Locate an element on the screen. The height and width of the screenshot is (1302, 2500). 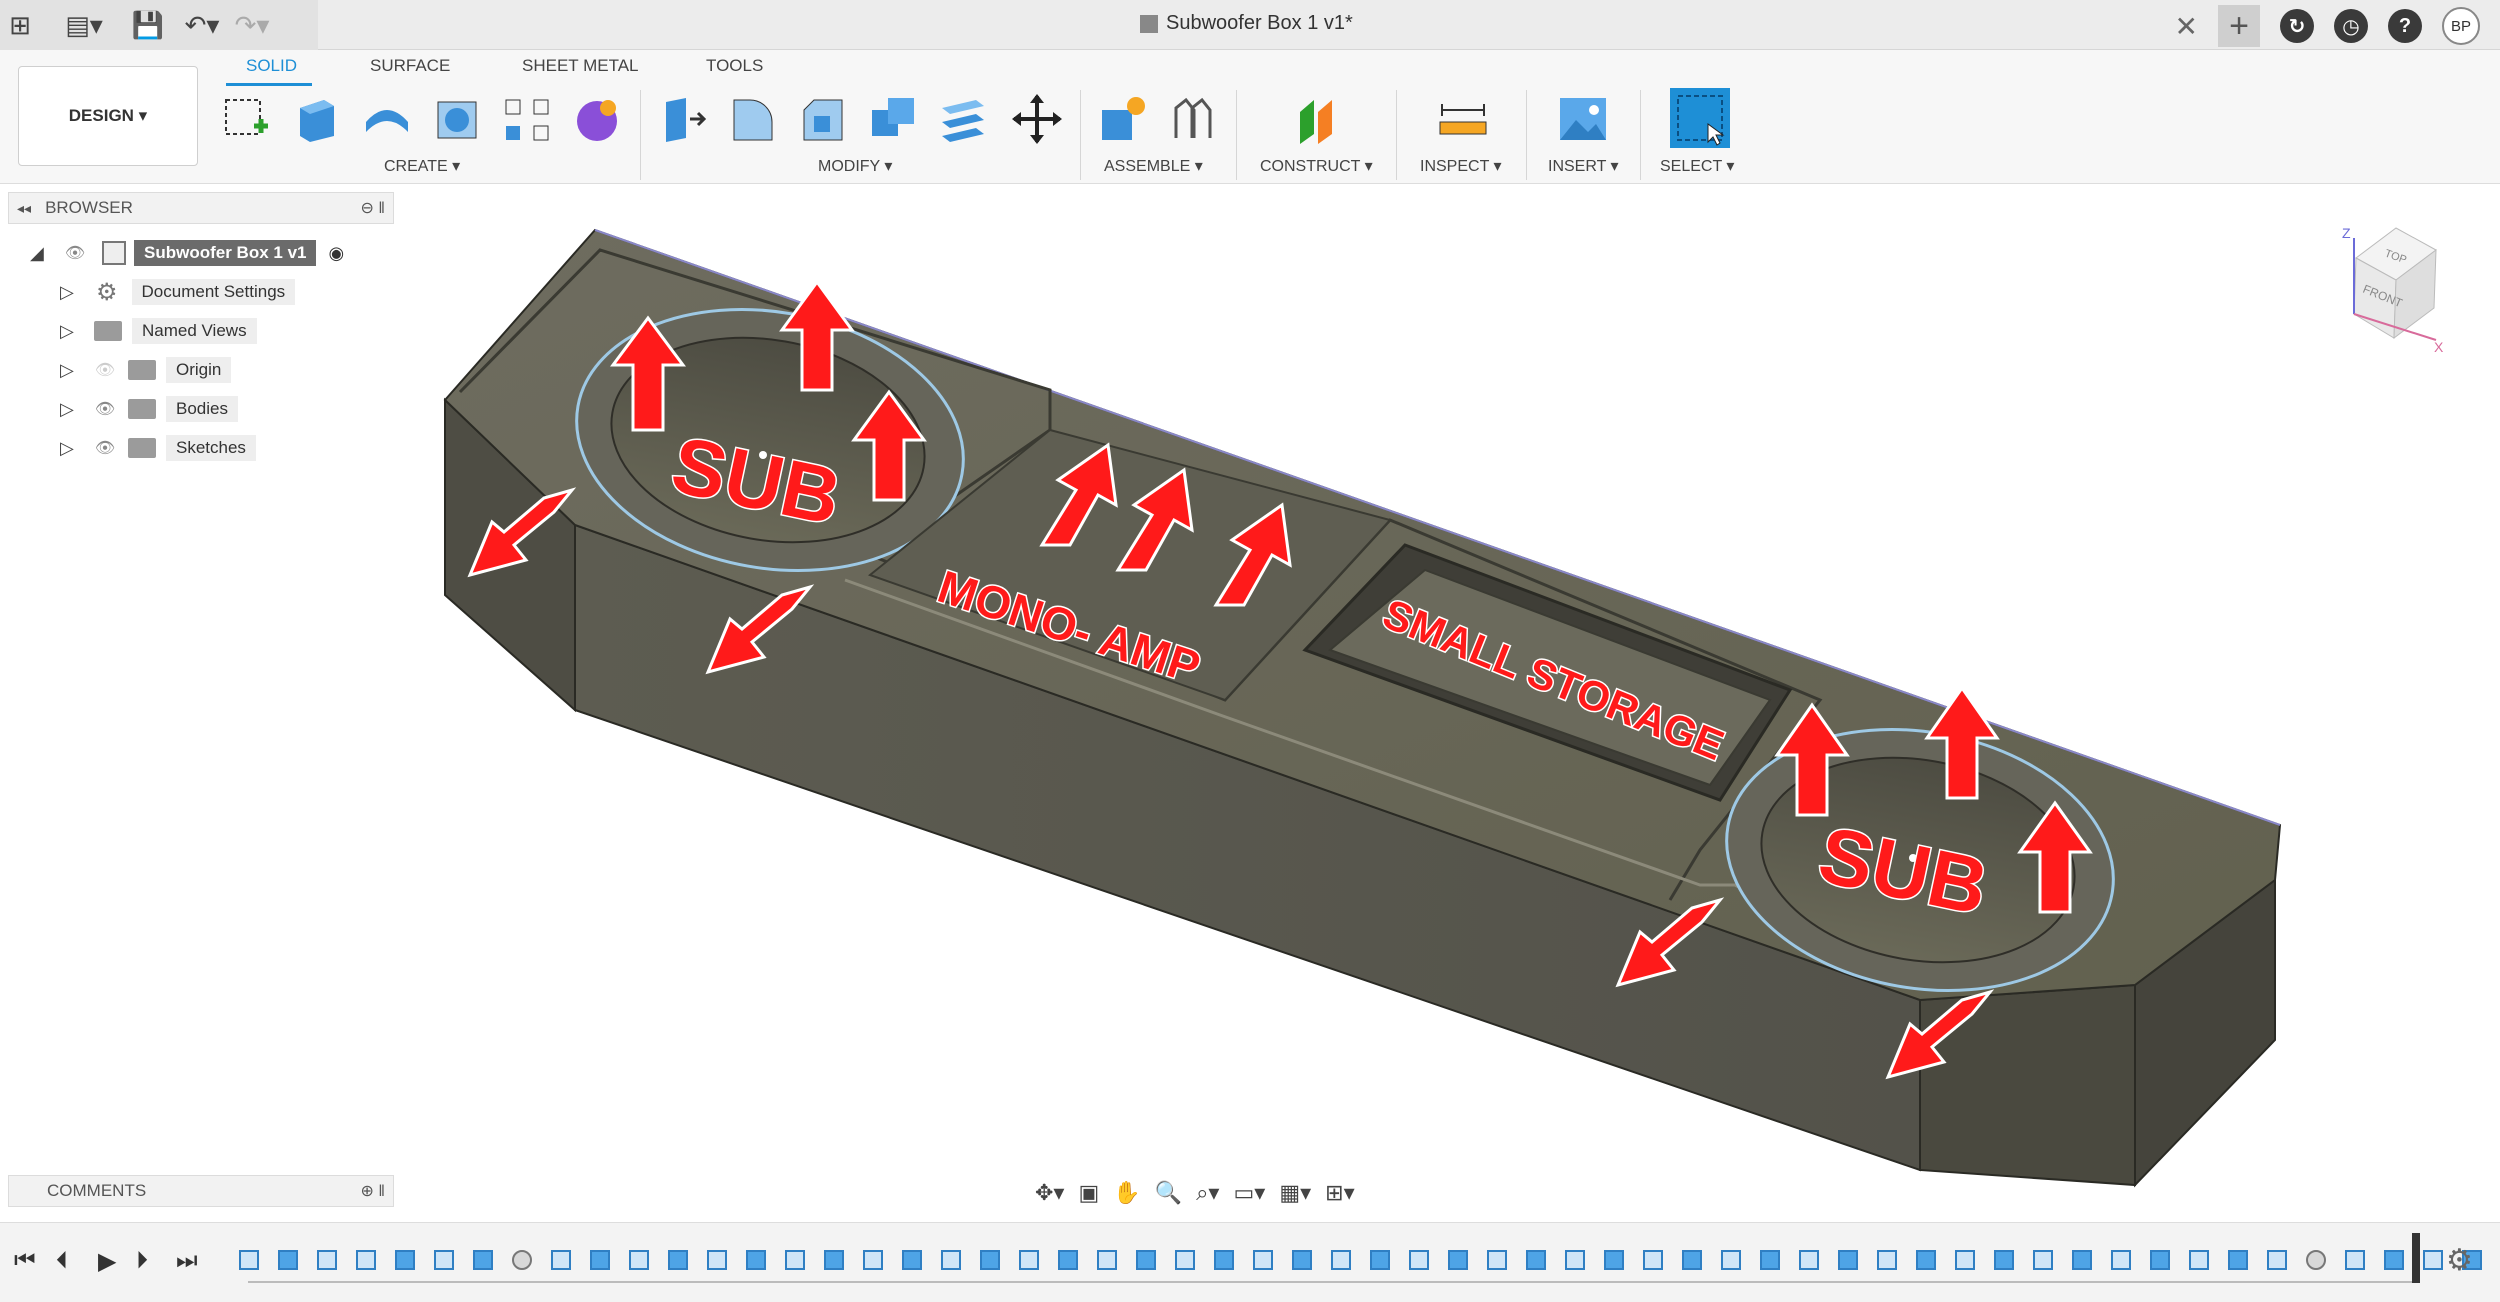
viewports-icon: ⊞▾ is located at coordinates (1339, 1193).